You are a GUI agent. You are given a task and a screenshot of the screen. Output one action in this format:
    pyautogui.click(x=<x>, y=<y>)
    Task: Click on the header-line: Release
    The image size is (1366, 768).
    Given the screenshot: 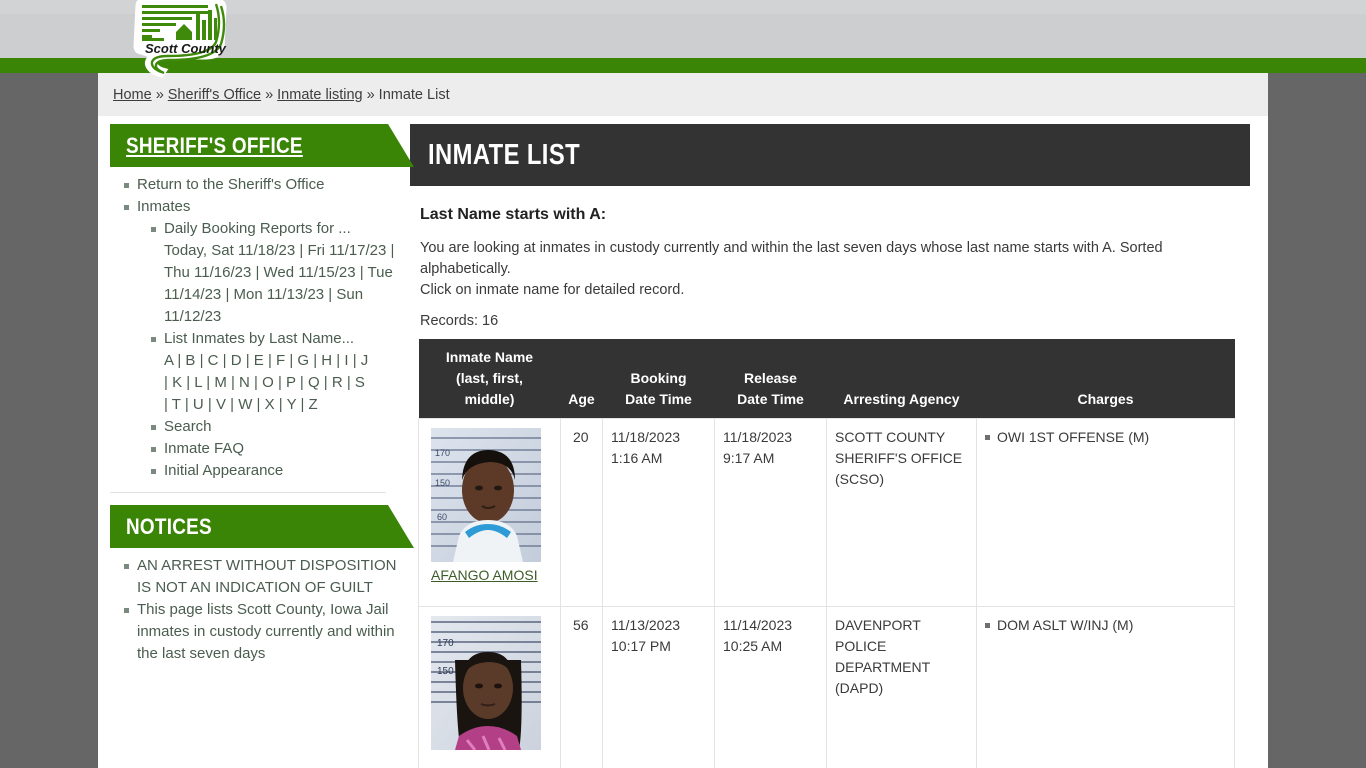 What is the action you would take?
    pyautogui.click(x=770, y=378)
    